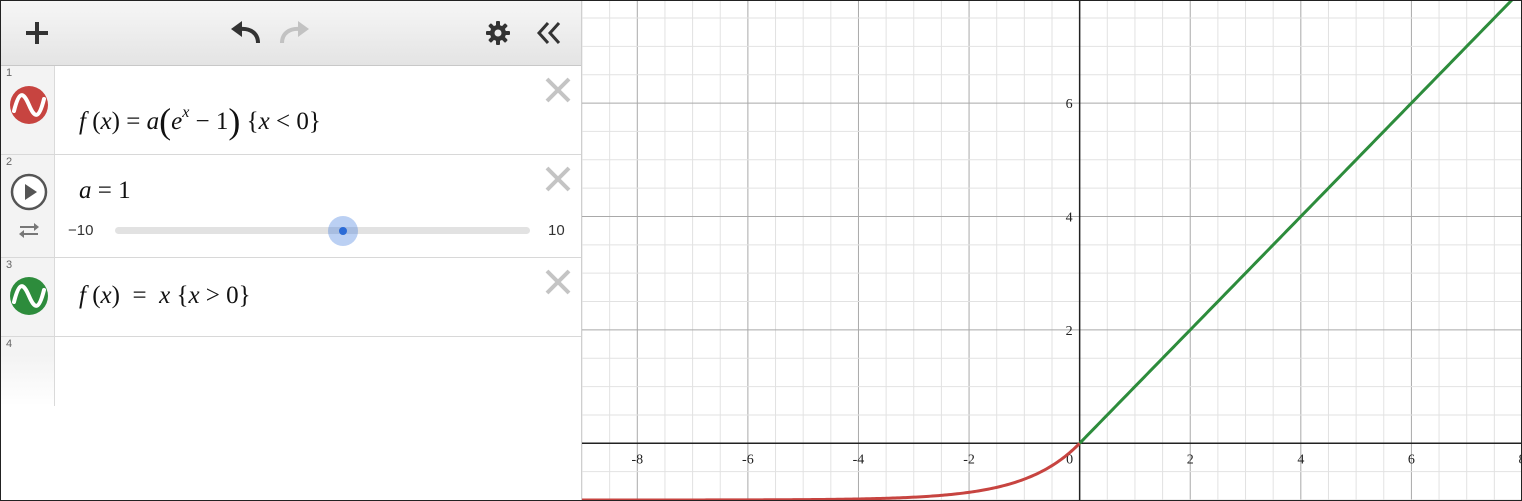 The width and height of the screenshot is (1522, 501). I want to click on slider-min-label: −10, so click(80, 230).